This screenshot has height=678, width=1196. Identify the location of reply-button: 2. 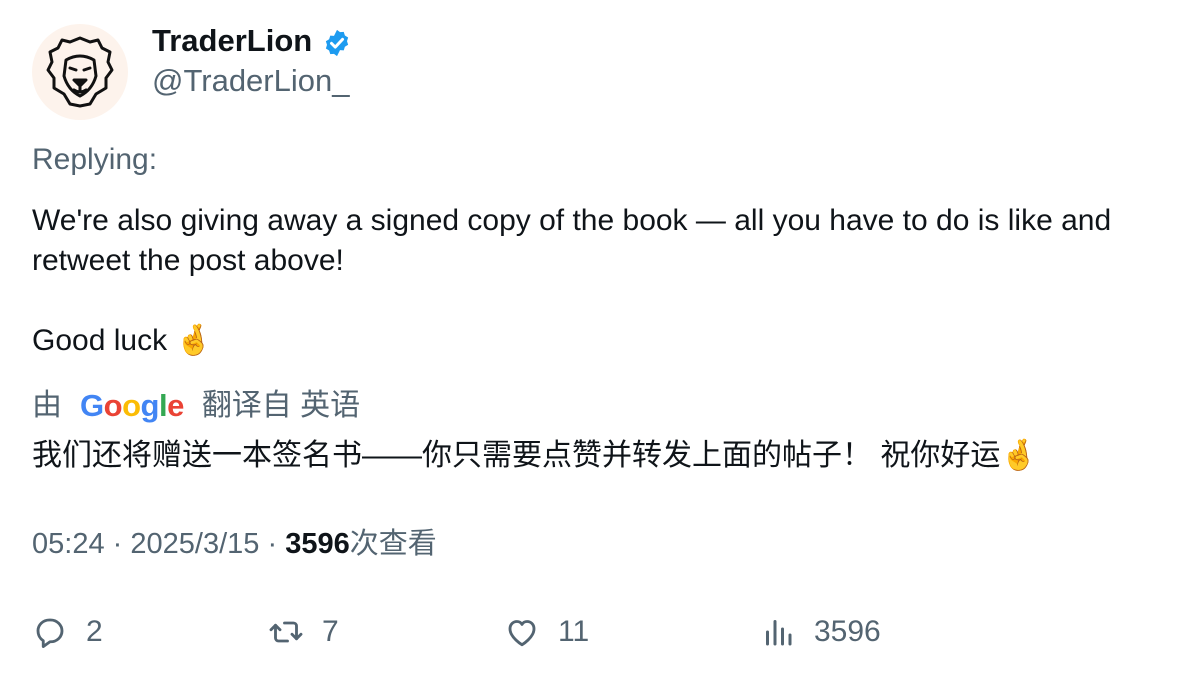
(67, 632).